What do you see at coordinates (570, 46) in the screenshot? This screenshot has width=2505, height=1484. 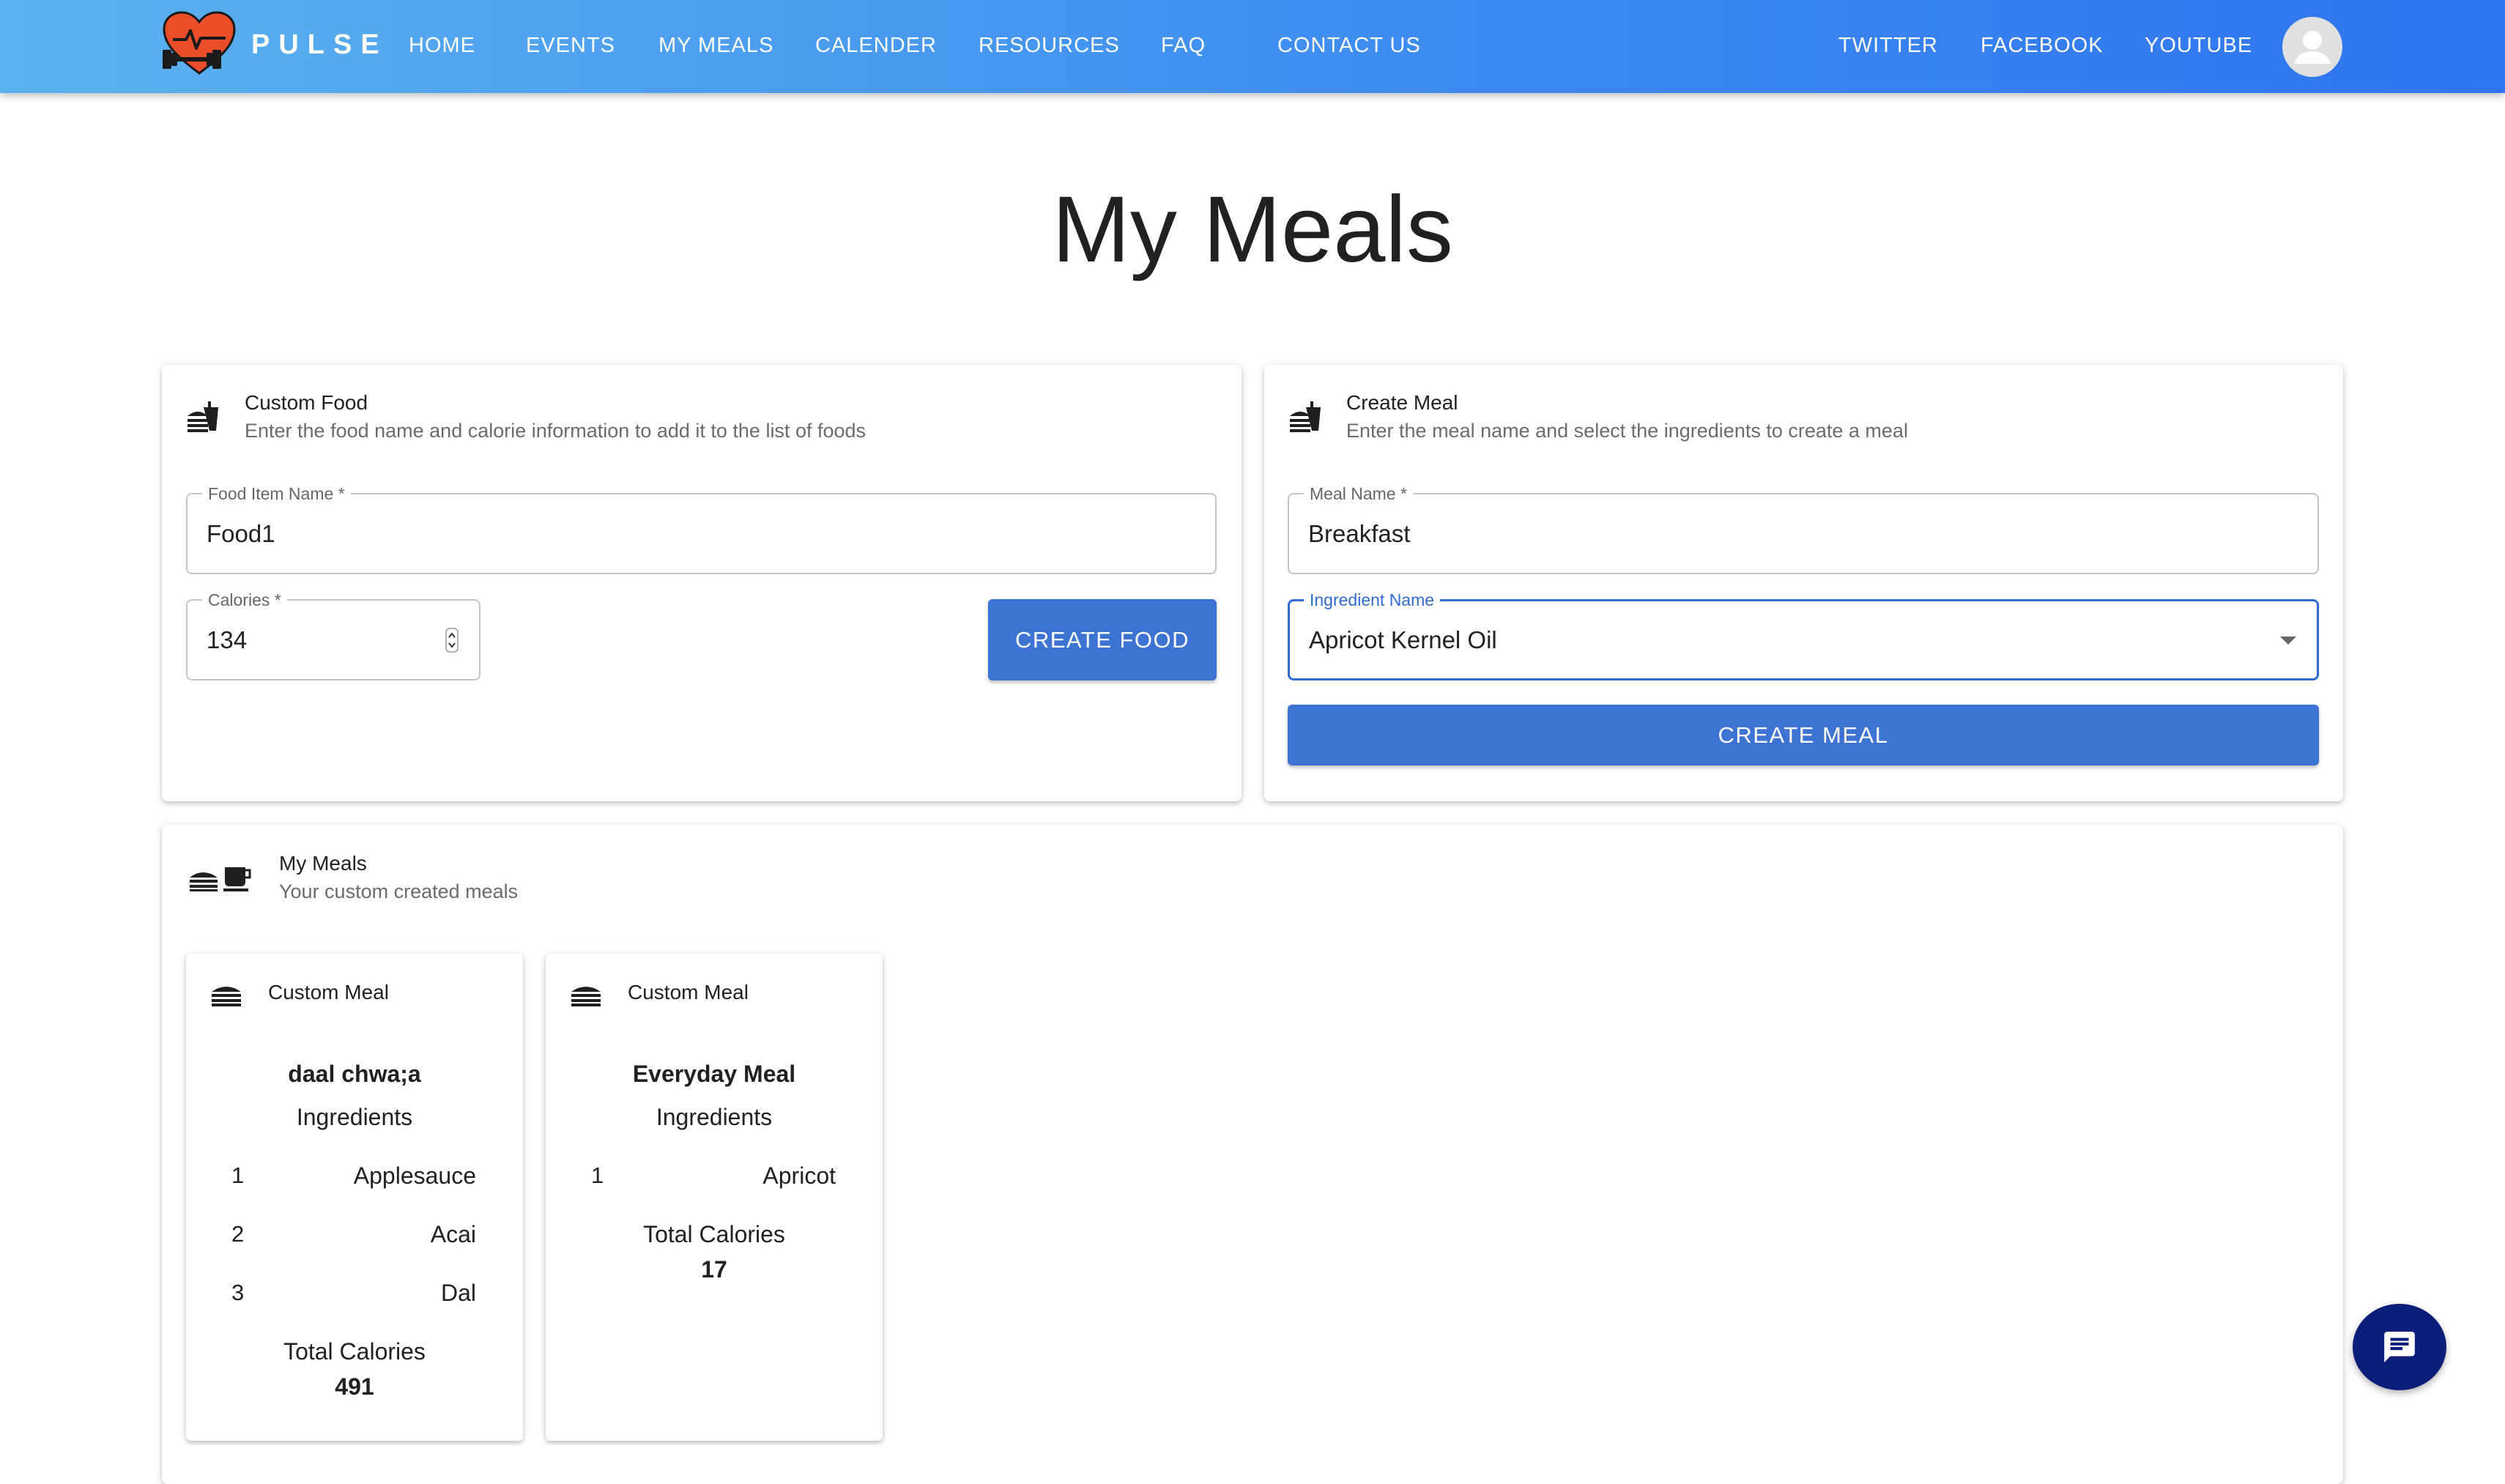 I see `nav-events: EVENTS` at bounding box center [570, 46].